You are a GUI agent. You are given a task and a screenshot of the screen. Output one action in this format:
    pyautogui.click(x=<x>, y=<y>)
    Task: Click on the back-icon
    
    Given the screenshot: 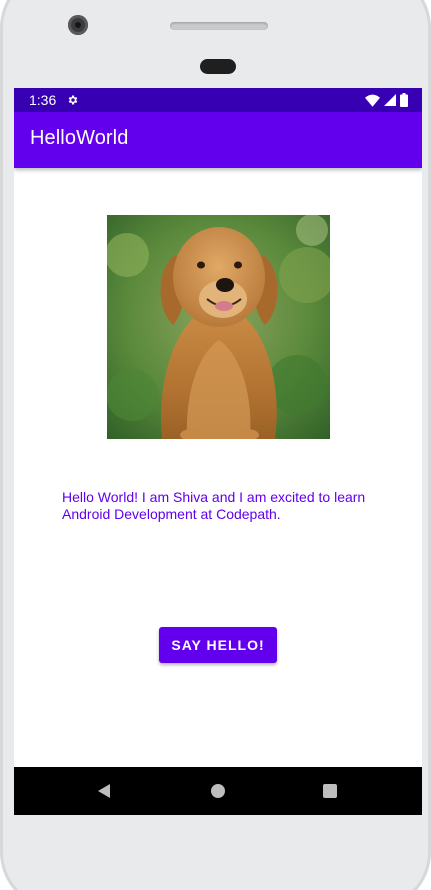 What is the action you would take?
    pyautogui.click(x=104, y=791)
    